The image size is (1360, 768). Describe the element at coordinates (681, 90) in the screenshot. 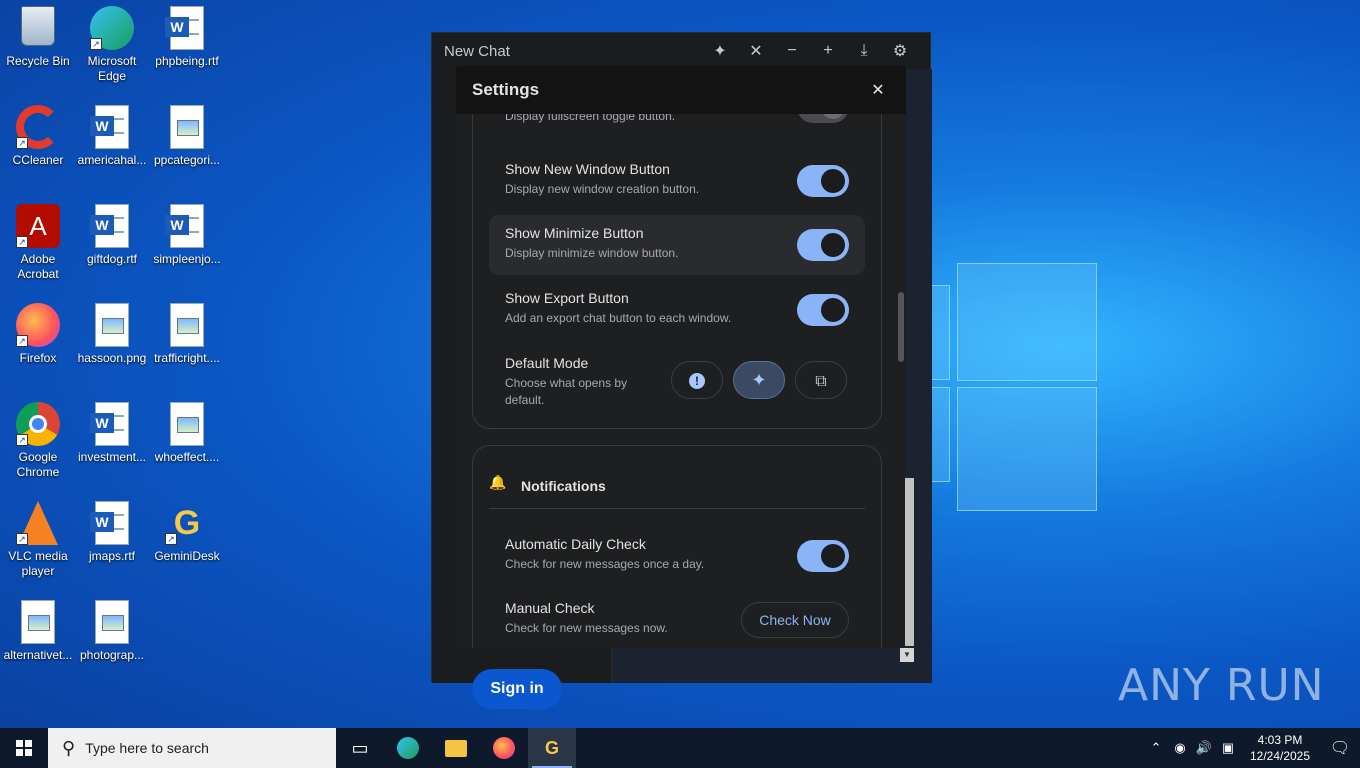

I see `settings-header: Settings ✕` at that location.